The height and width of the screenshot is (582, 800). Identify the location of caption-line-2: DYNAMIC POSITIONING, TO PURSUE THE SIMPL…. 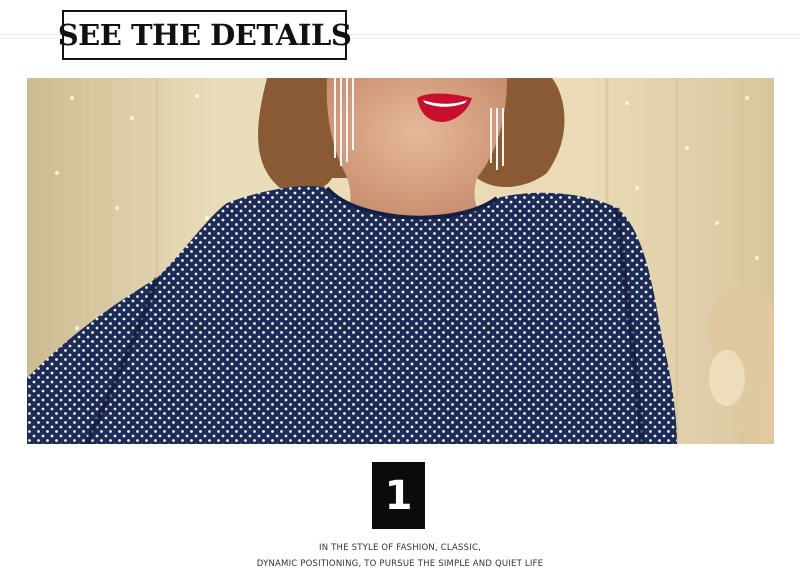
(400, 564).